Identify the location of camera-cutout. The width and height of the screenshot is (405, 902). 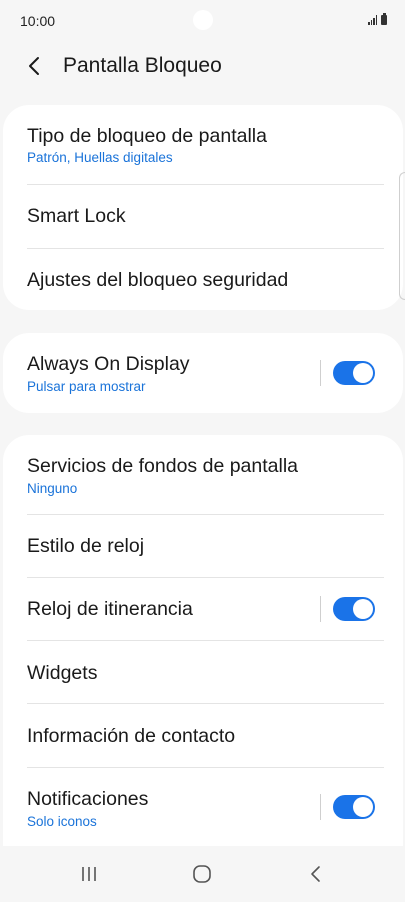
(203, 20).